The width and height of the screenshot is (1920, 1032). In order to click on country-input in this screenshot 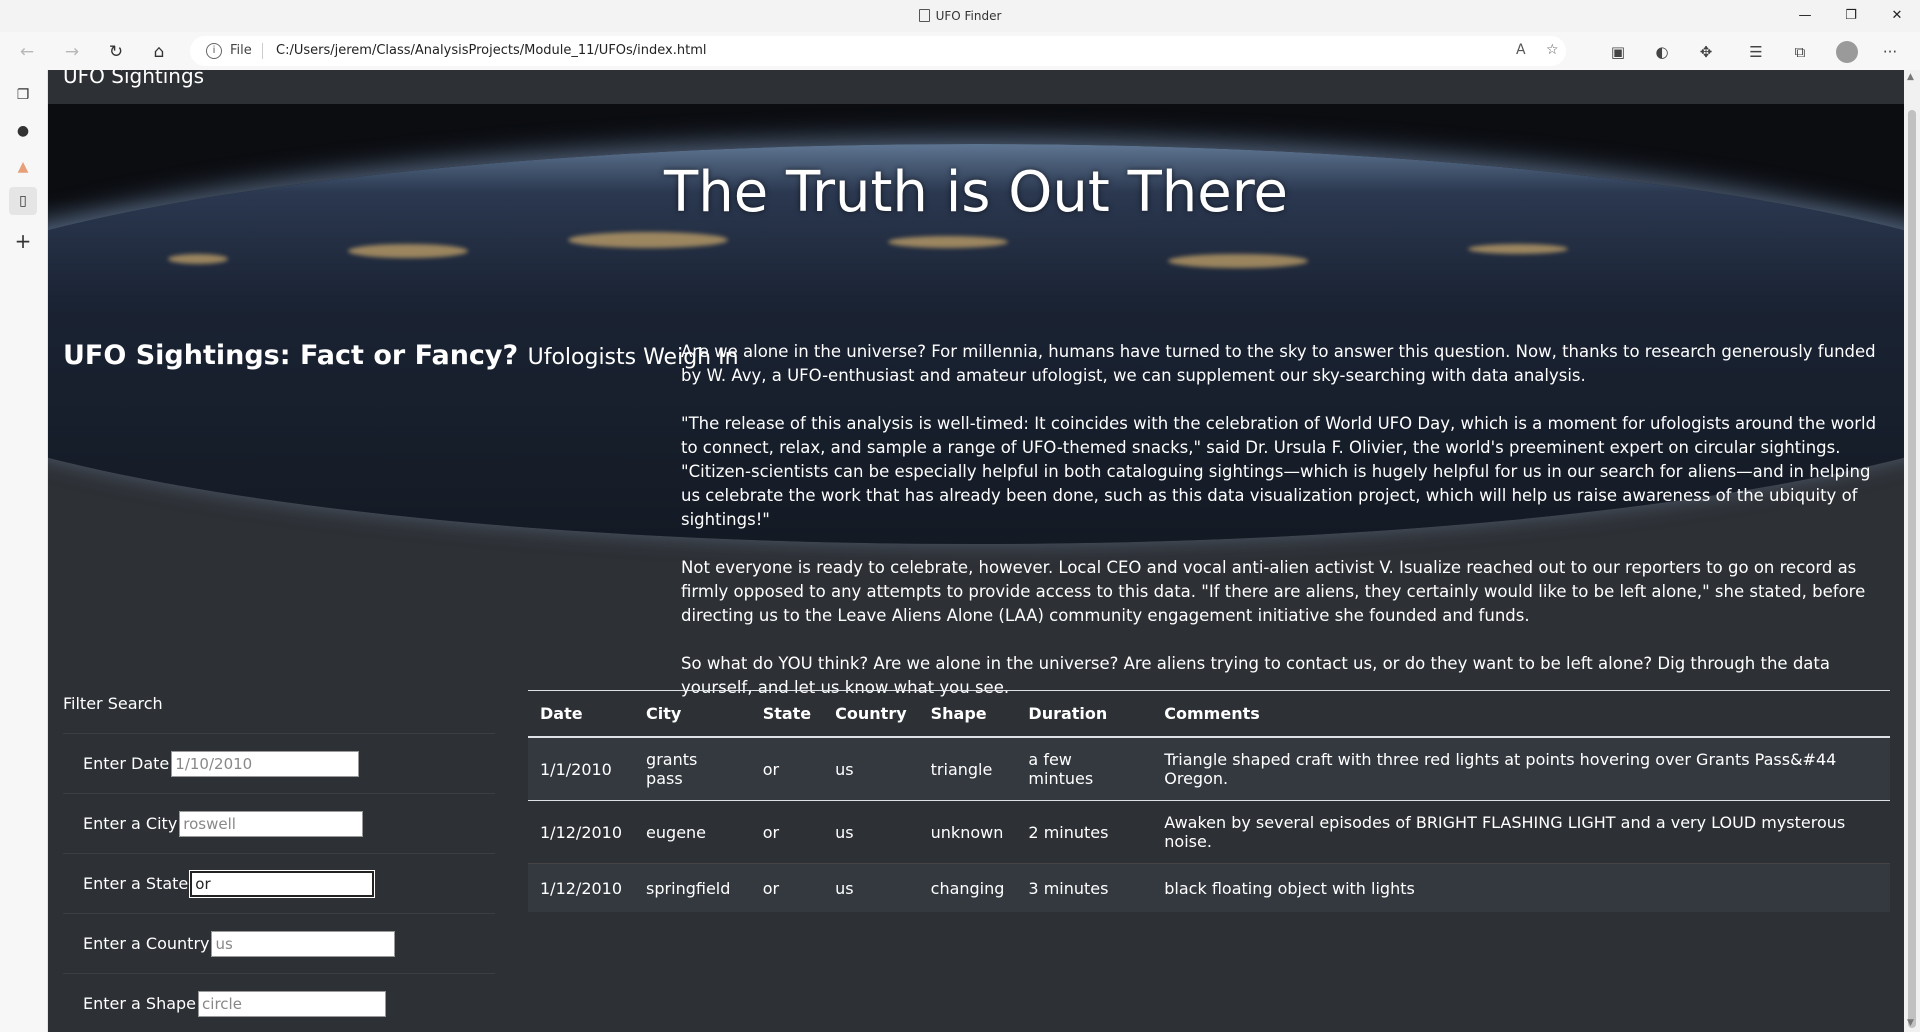, I will do `click(303, 943)`.